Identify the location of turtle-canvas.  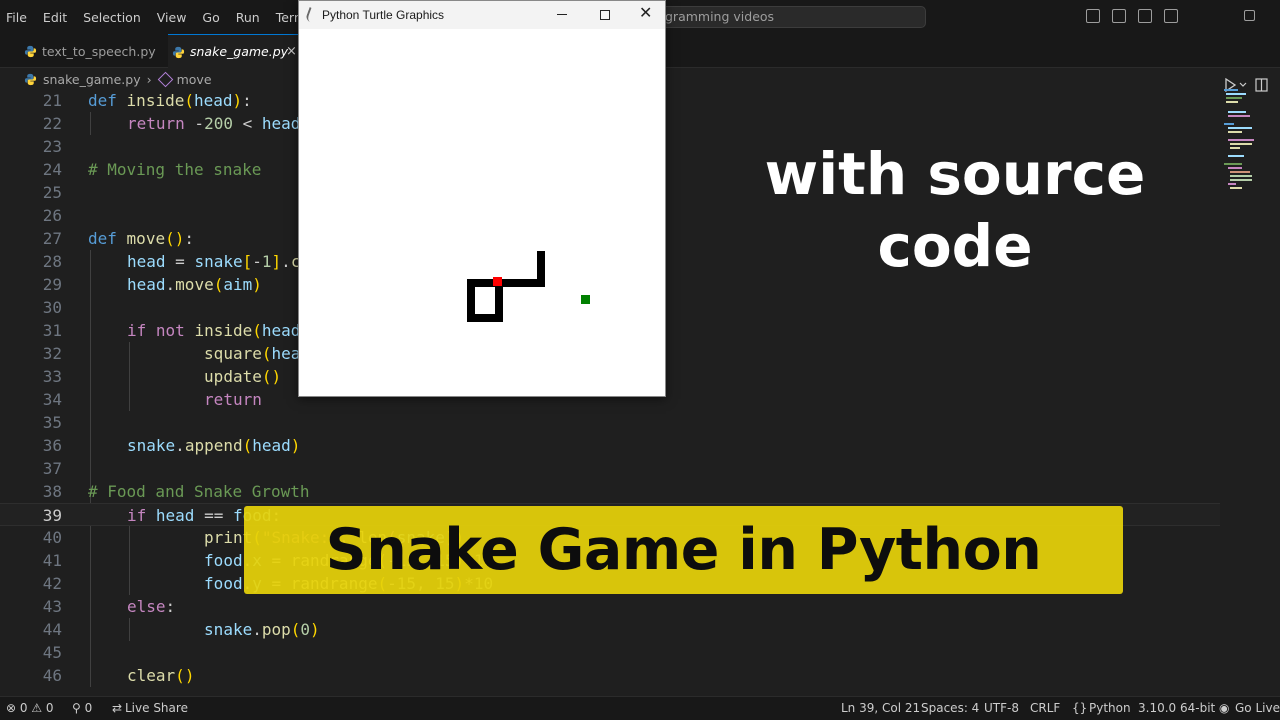
(482, 213).